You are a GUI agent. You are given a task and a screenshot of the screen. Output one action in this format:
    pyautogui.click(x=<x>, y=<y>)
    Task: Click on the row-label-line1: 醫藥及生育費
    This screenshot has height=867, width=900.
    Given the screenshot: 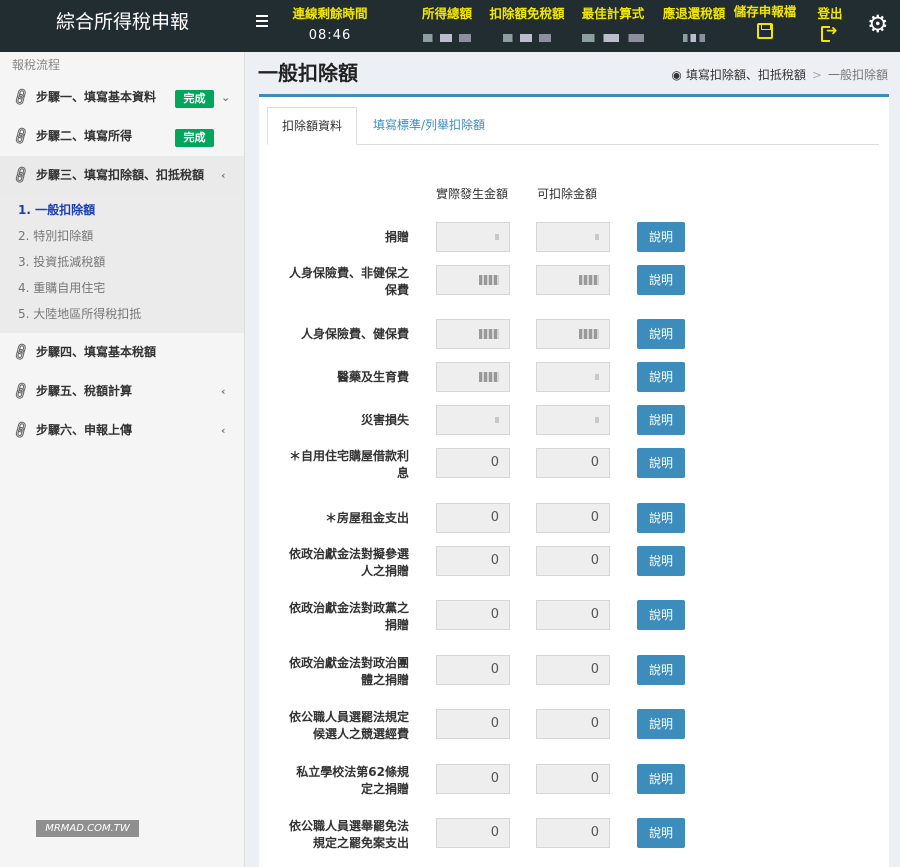 What is the action you would take?
    pyautogui.click(x=372, y=377)
    